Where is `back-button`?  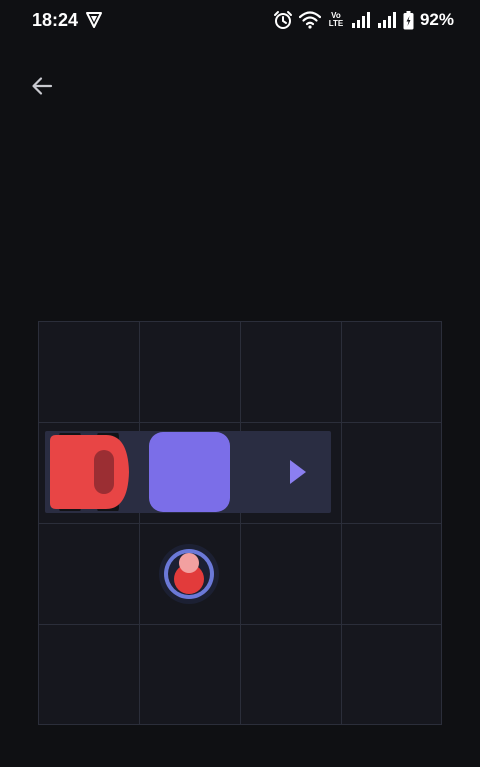
back-button is located at coordinates (42, 86).